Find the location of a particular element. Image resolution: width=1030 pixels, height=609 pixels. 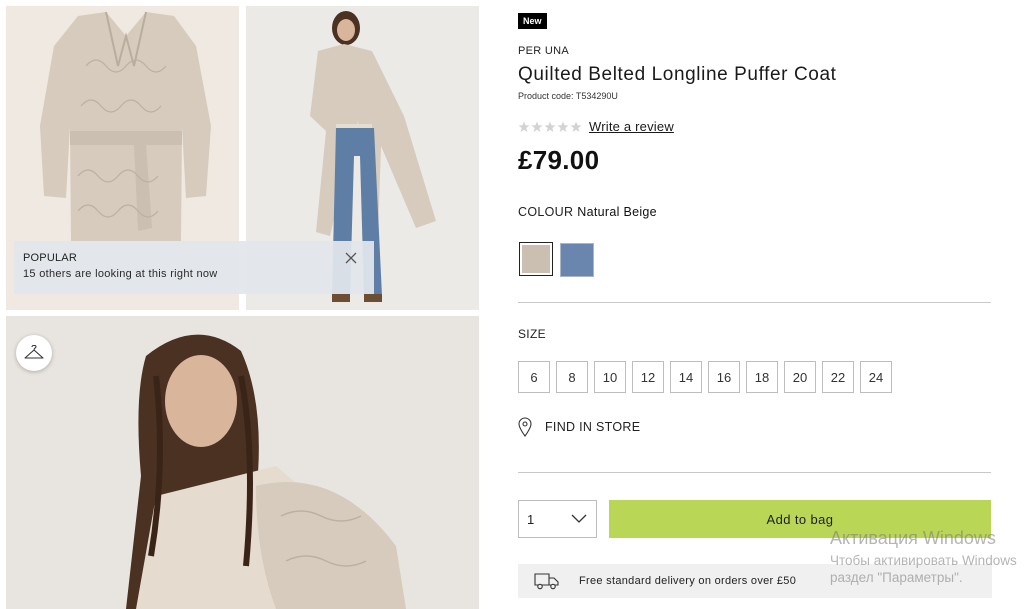

star-rating is located at coordinates (550, 127).